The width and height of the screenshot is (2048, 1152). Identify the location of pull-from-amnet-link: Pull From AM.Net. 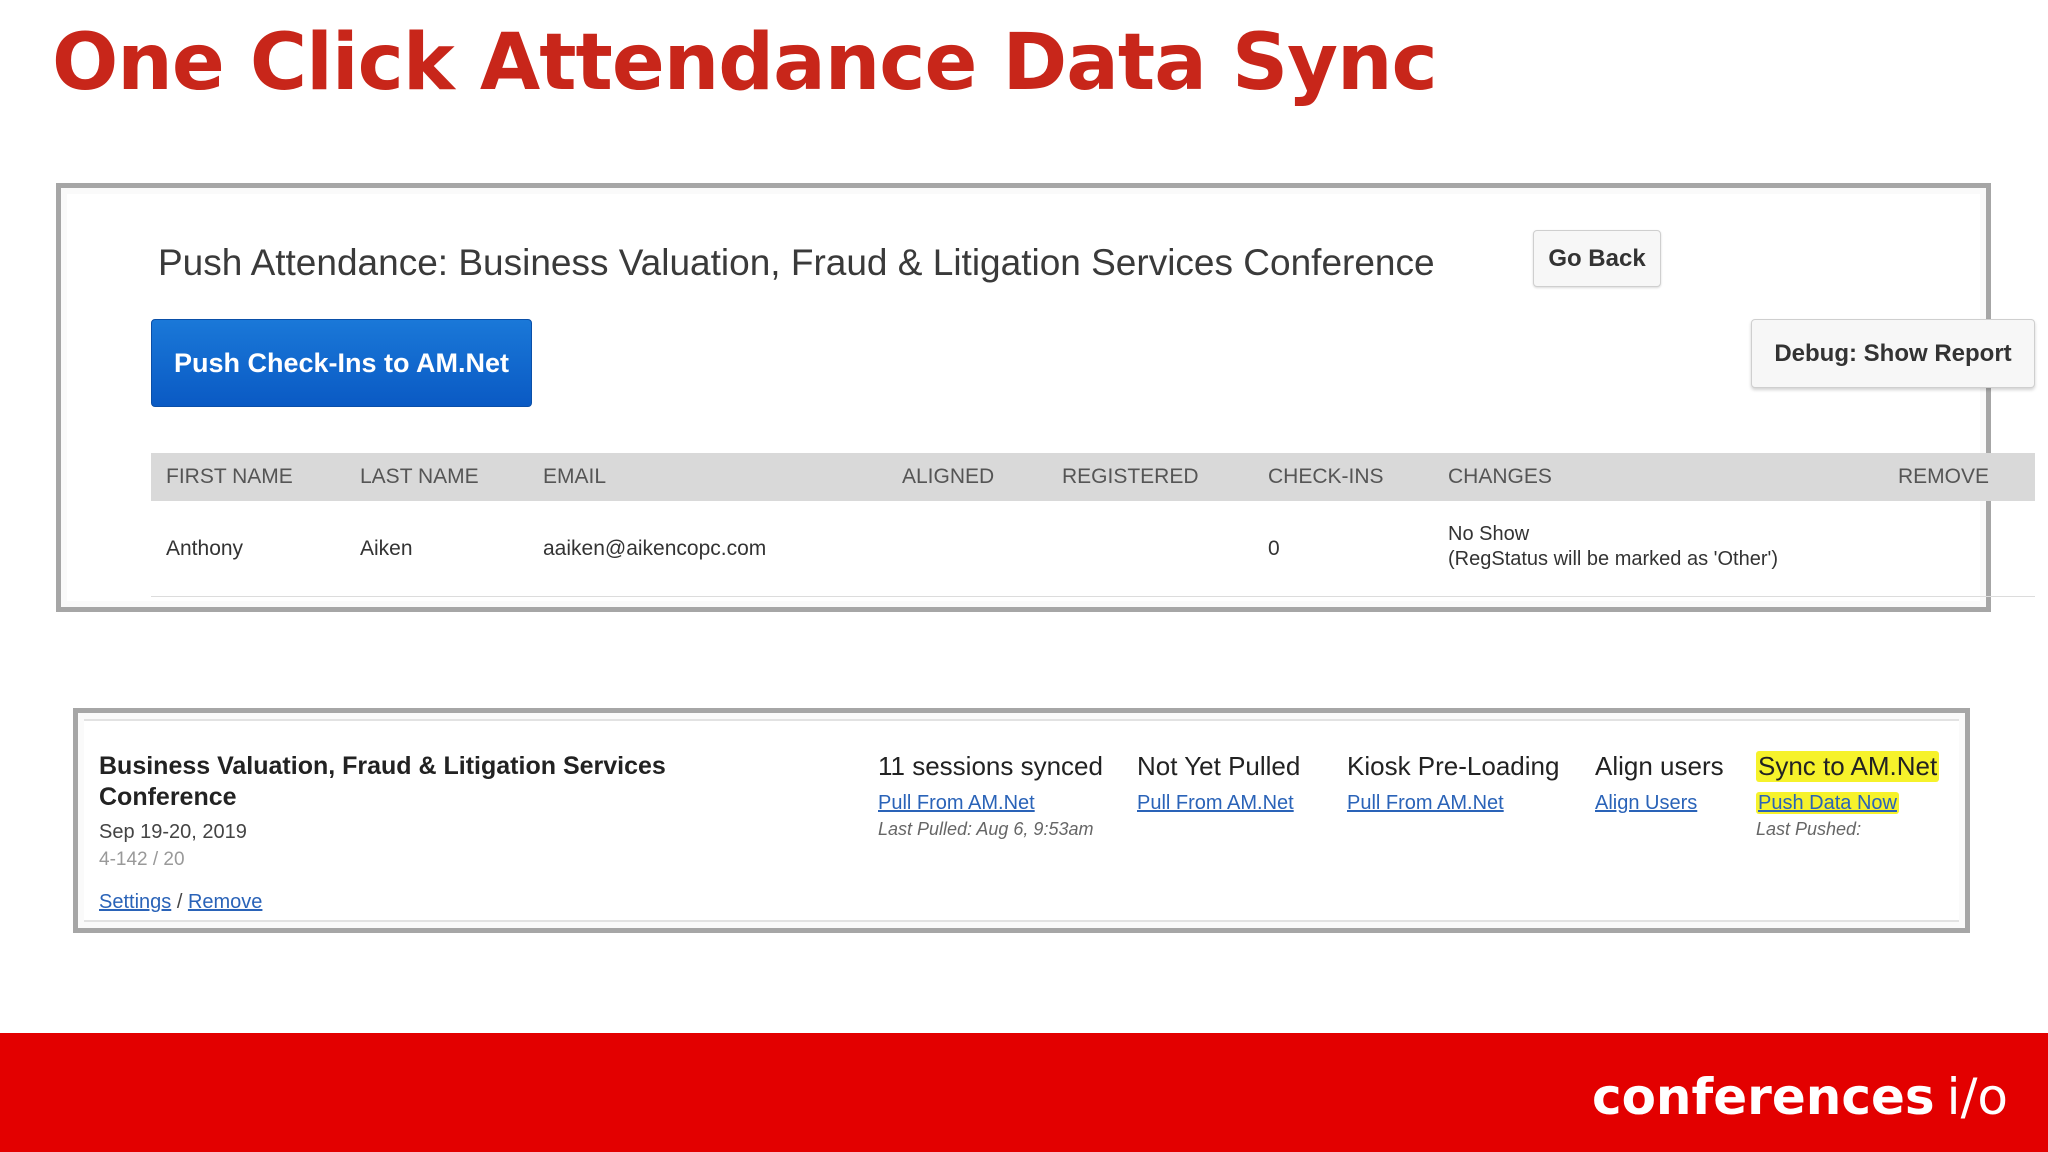
(956, 803).